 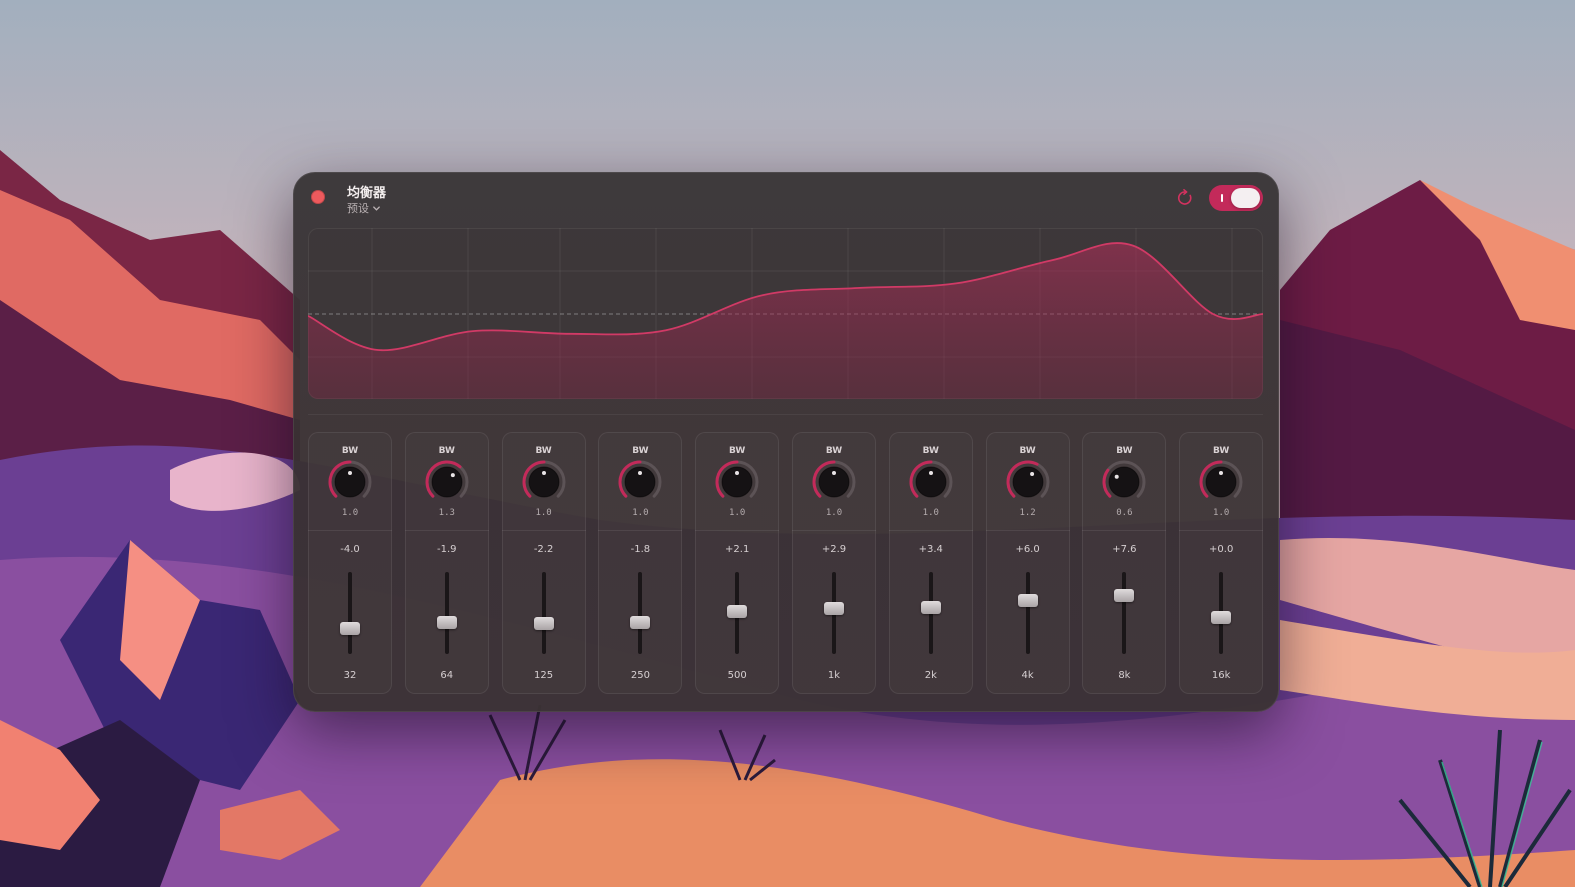 What do you see at coordinates (834, 563) in the screenshot?
I see `eq-band-1k: BW 1.0 +2.9 1k` at bounding box center [834, 563].